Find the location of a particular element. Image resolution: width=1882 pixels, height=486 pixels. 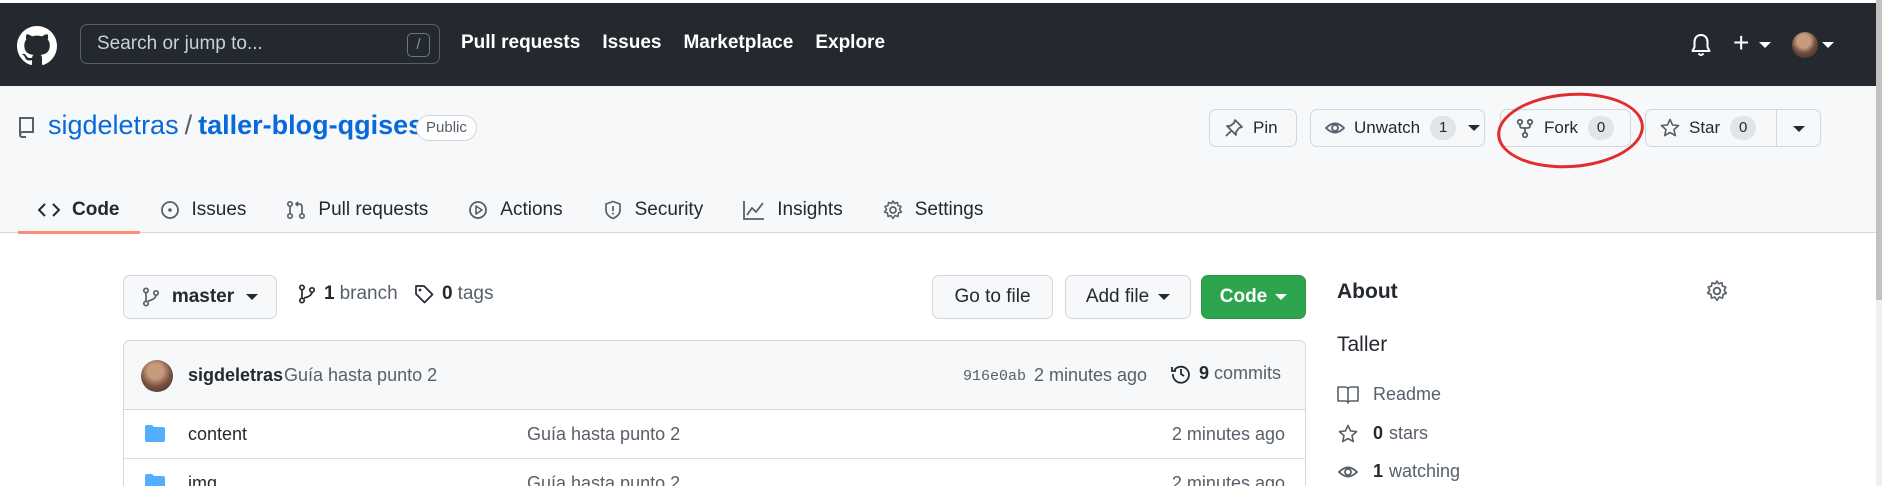

watching-link: 1 watching is located at coordinates (1398, 471).